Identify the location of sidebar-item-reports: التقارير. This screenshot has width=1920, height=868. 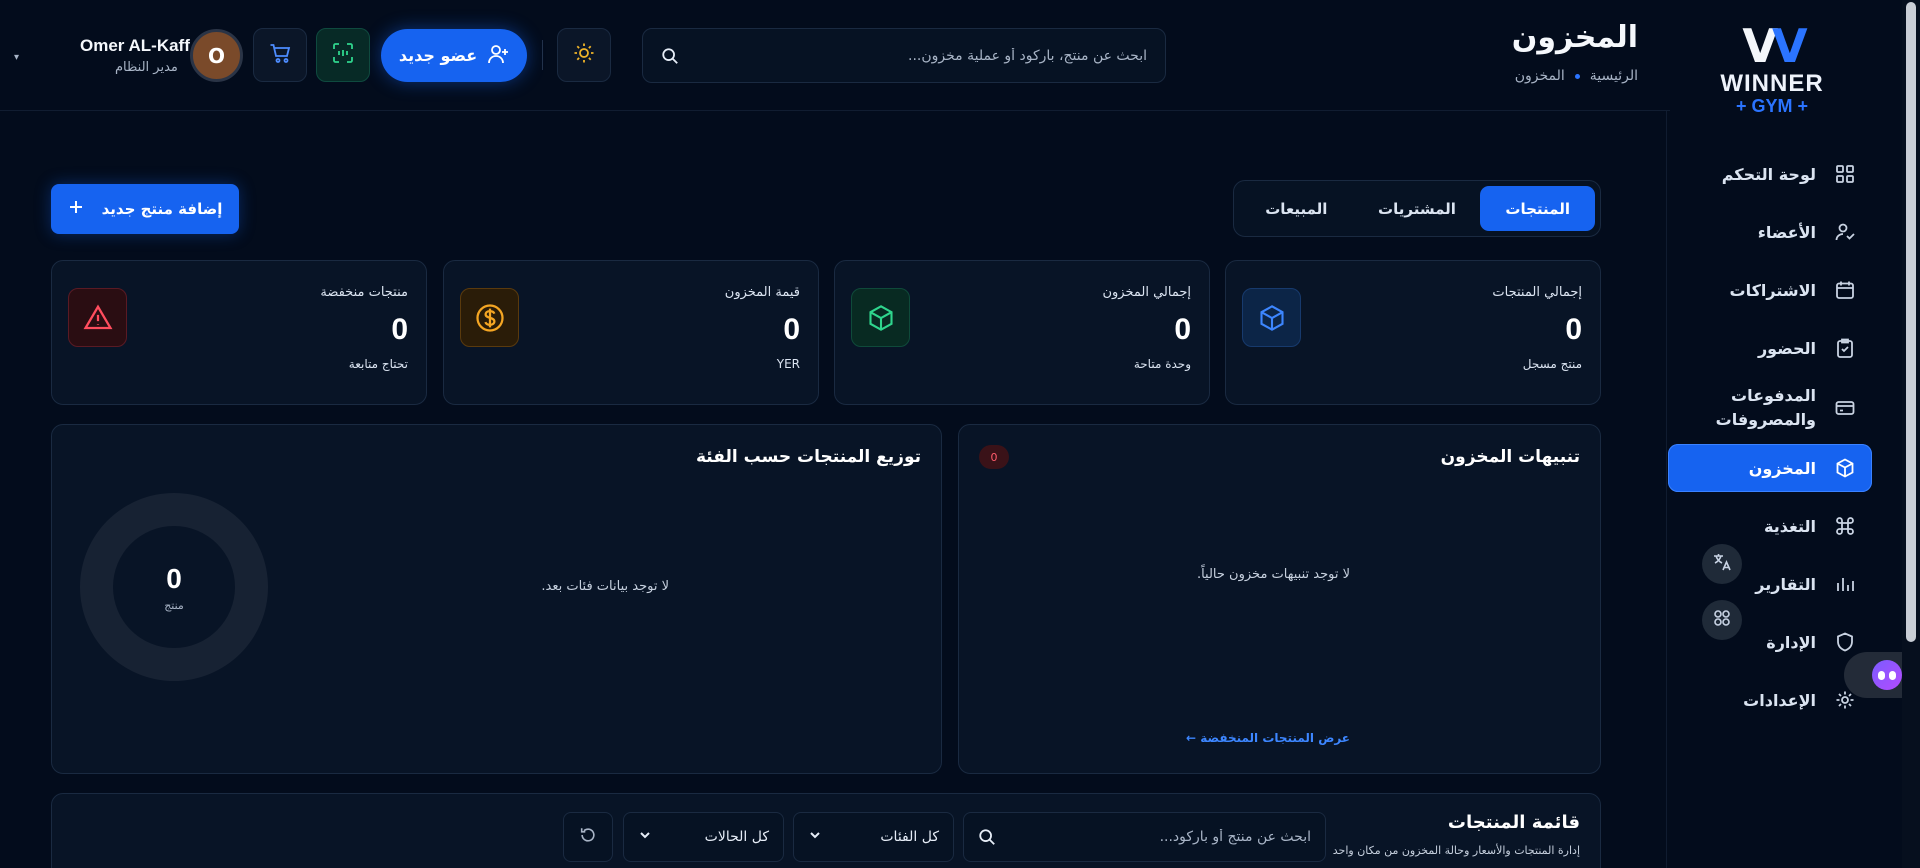
(1770, 584).